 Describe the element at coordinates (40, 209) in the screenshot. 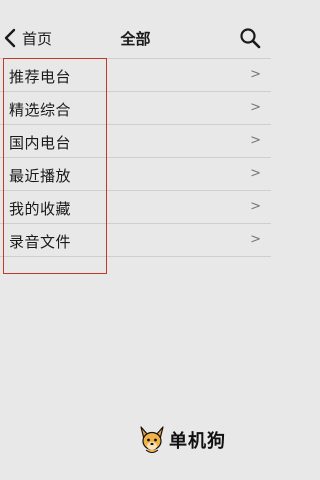

I see `list-item-label: 我的收藏` at that location.